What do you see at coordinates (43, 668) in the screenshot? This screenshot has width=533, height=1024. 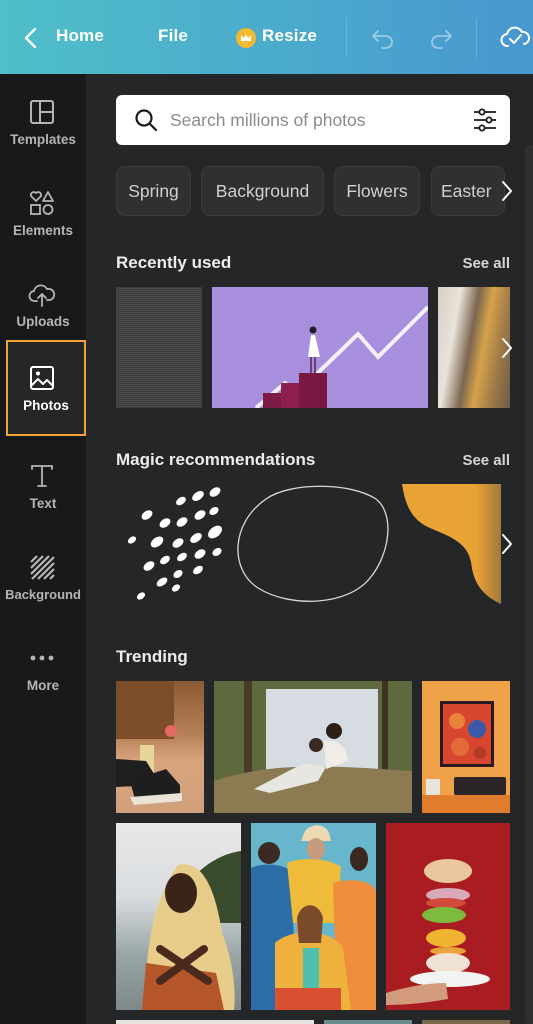 I see `sidebar-item-more: More` at bounding box center [43, 668].